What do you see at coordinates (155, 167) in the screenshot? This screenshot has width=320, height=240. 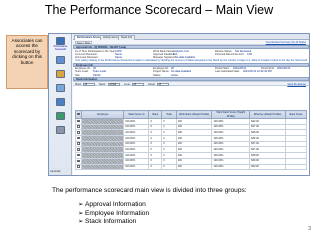 I see `table-cell: 0` at bounding box center [155, 167].